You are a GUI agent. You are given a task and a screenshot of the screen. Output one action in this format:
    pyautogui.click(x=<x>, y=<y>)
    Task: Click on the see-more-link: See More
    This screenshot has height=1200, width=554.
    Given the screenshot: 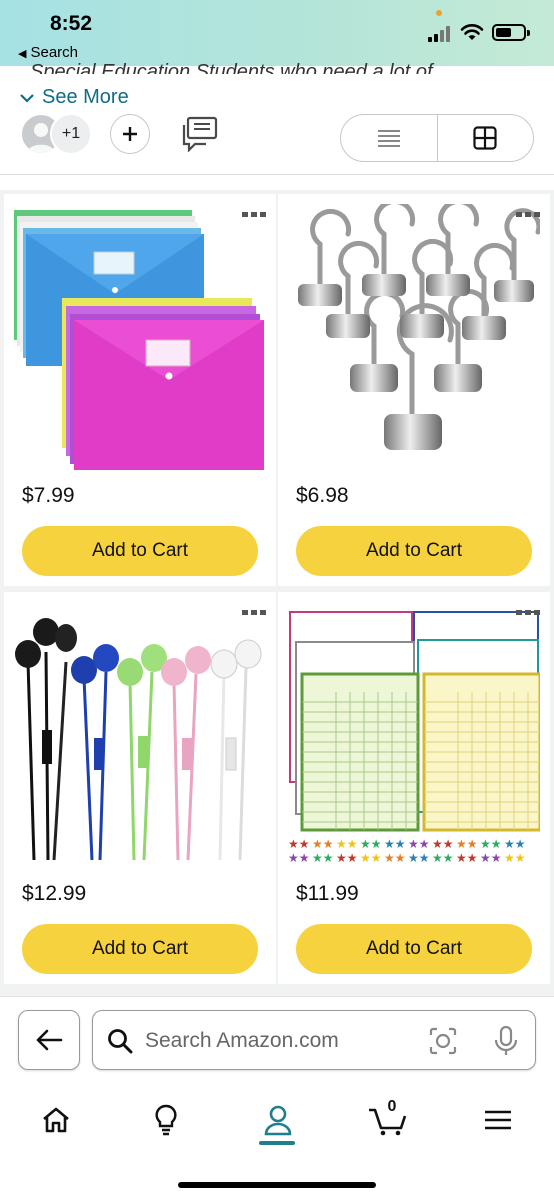 What is the action you would take?
    pyautogui.click(x=74, y=97)
    